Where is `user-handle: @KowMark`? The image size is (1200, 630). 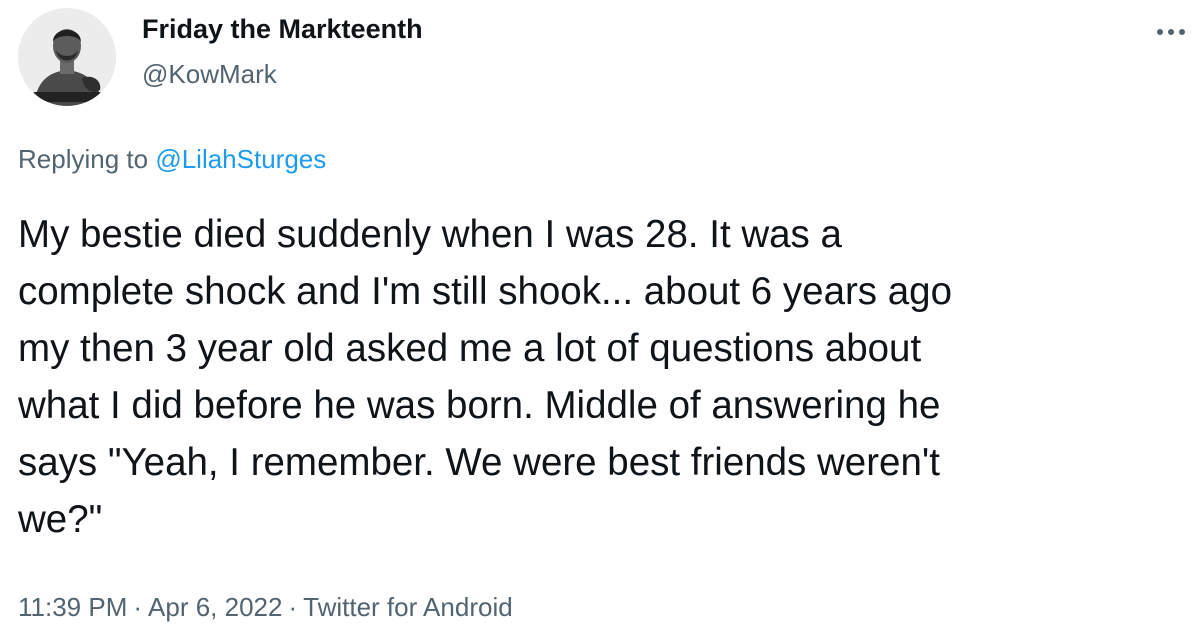 user-handle: @KowMark is located at coordinates (209, 74).